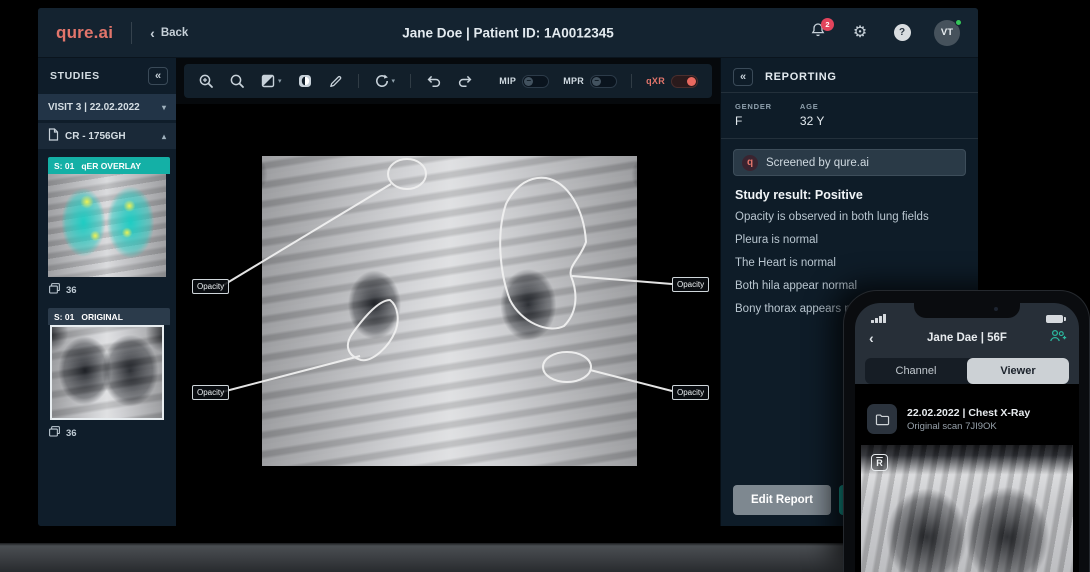 The height and width of the screenshot is (572, 1090). I want to click on document-icon, so click(53, 136).